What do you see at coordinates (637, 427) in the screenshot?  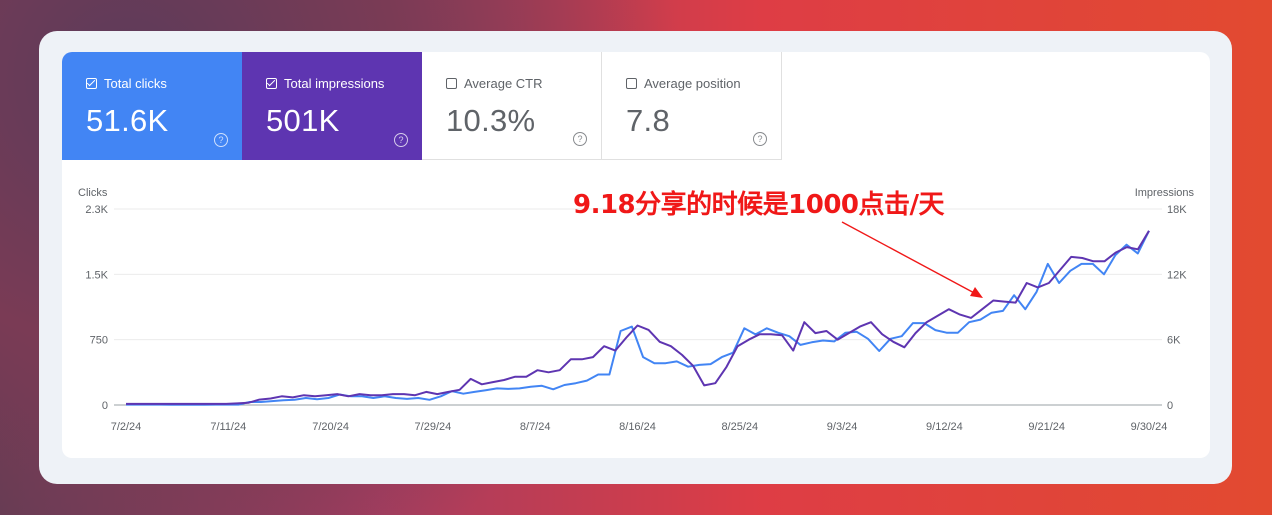 I see `x-tick-label: 8/16/24` at bounding box center [637, 427].